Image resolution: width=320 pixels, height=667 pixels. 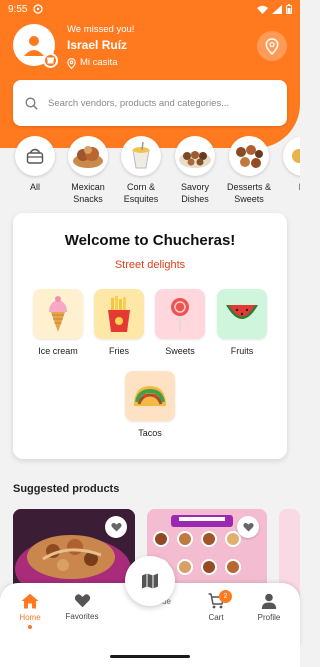 What do you see at coordinates (141, 193) in the screenshot?
I see `category-label: Corn & Esquites` at bounding box center [141, 193].